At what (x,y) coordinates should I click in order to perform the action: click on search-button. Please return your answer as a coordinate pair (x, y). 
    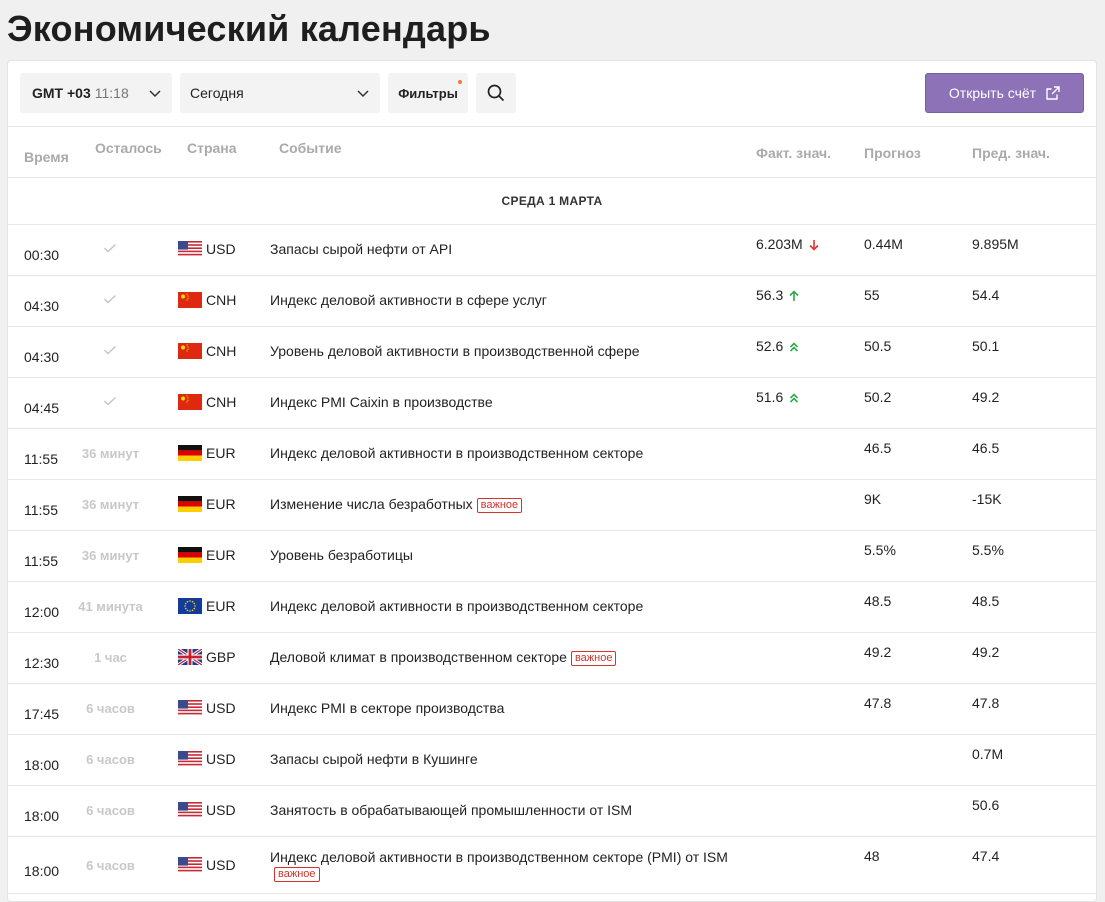
    Looking at the image, I should click on (496, 93).